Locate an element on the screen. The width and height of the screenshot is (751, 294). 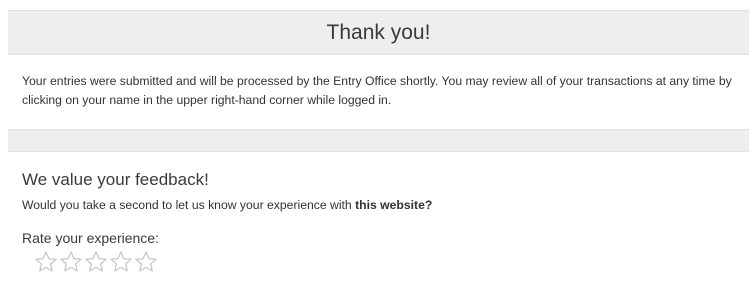
feedback-title: We value your feedback! is located at coordinates (115, 179).